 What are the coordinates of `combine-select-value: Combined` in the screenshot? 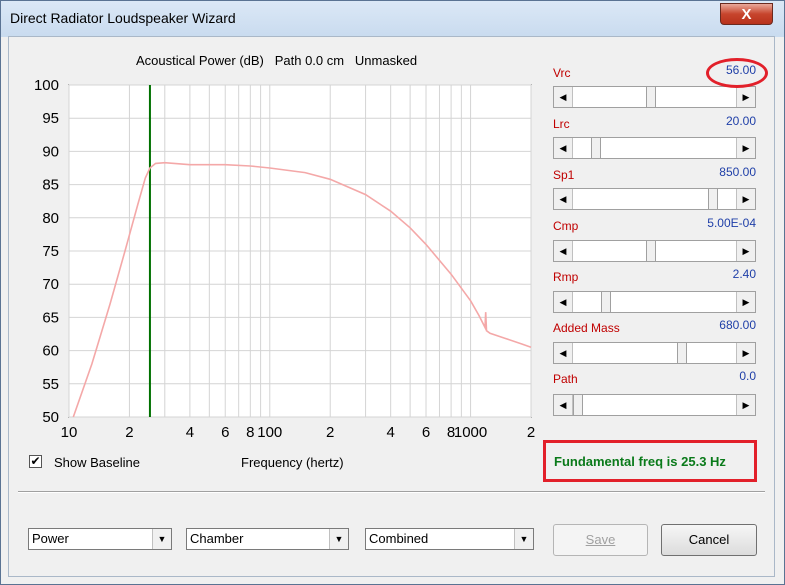 It's located at (399, 538).